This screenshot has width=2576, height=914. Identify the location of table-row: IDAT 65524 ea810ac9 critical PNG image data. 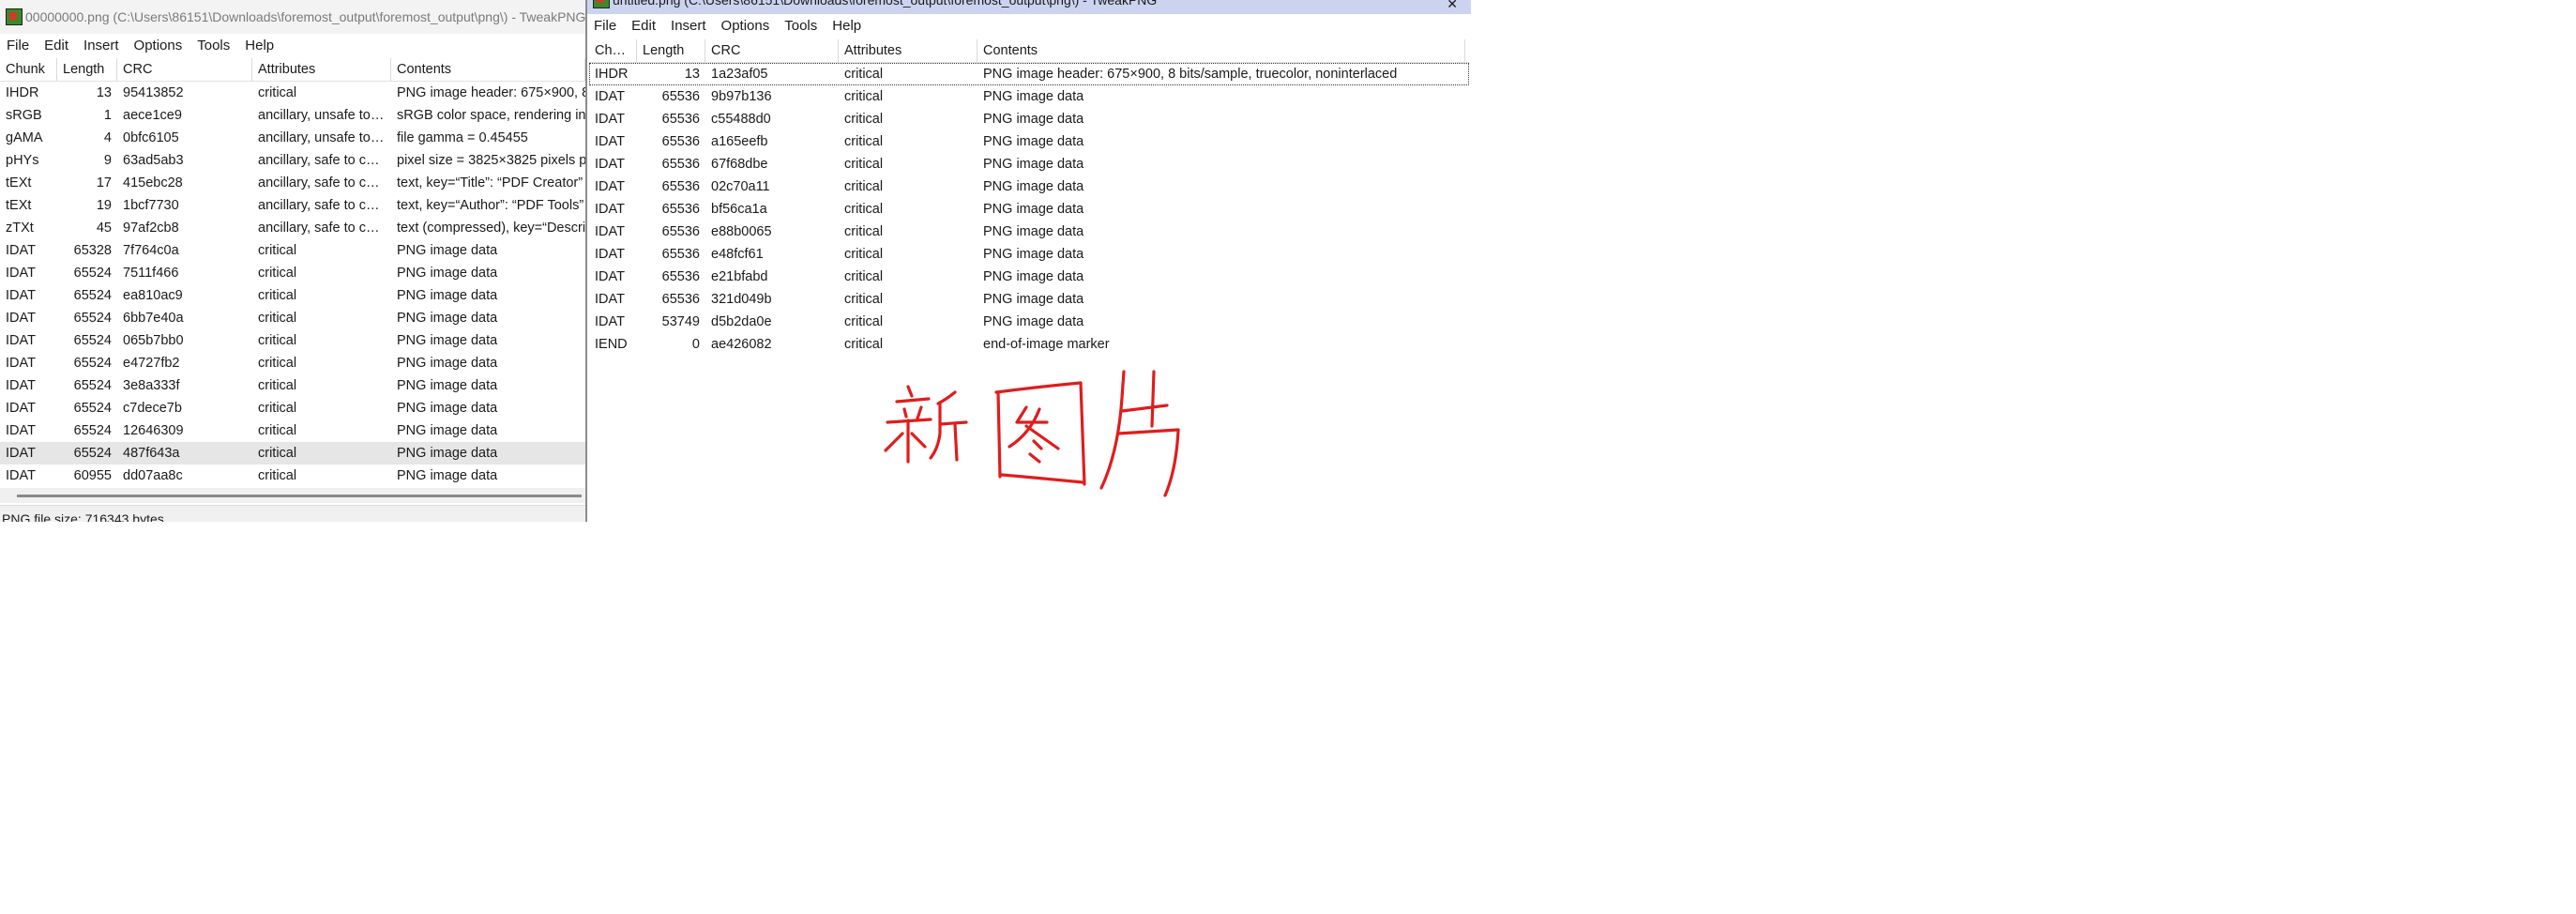
(292, 295).